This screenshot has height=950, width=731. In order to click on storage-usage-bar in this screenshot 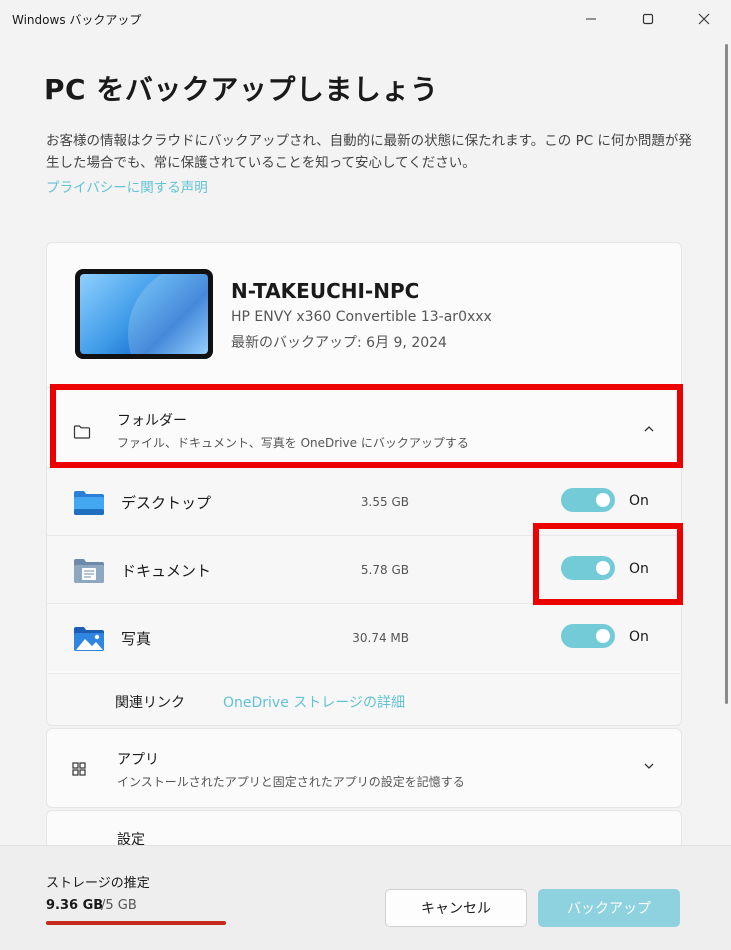, I will do `click(136, 923)`.